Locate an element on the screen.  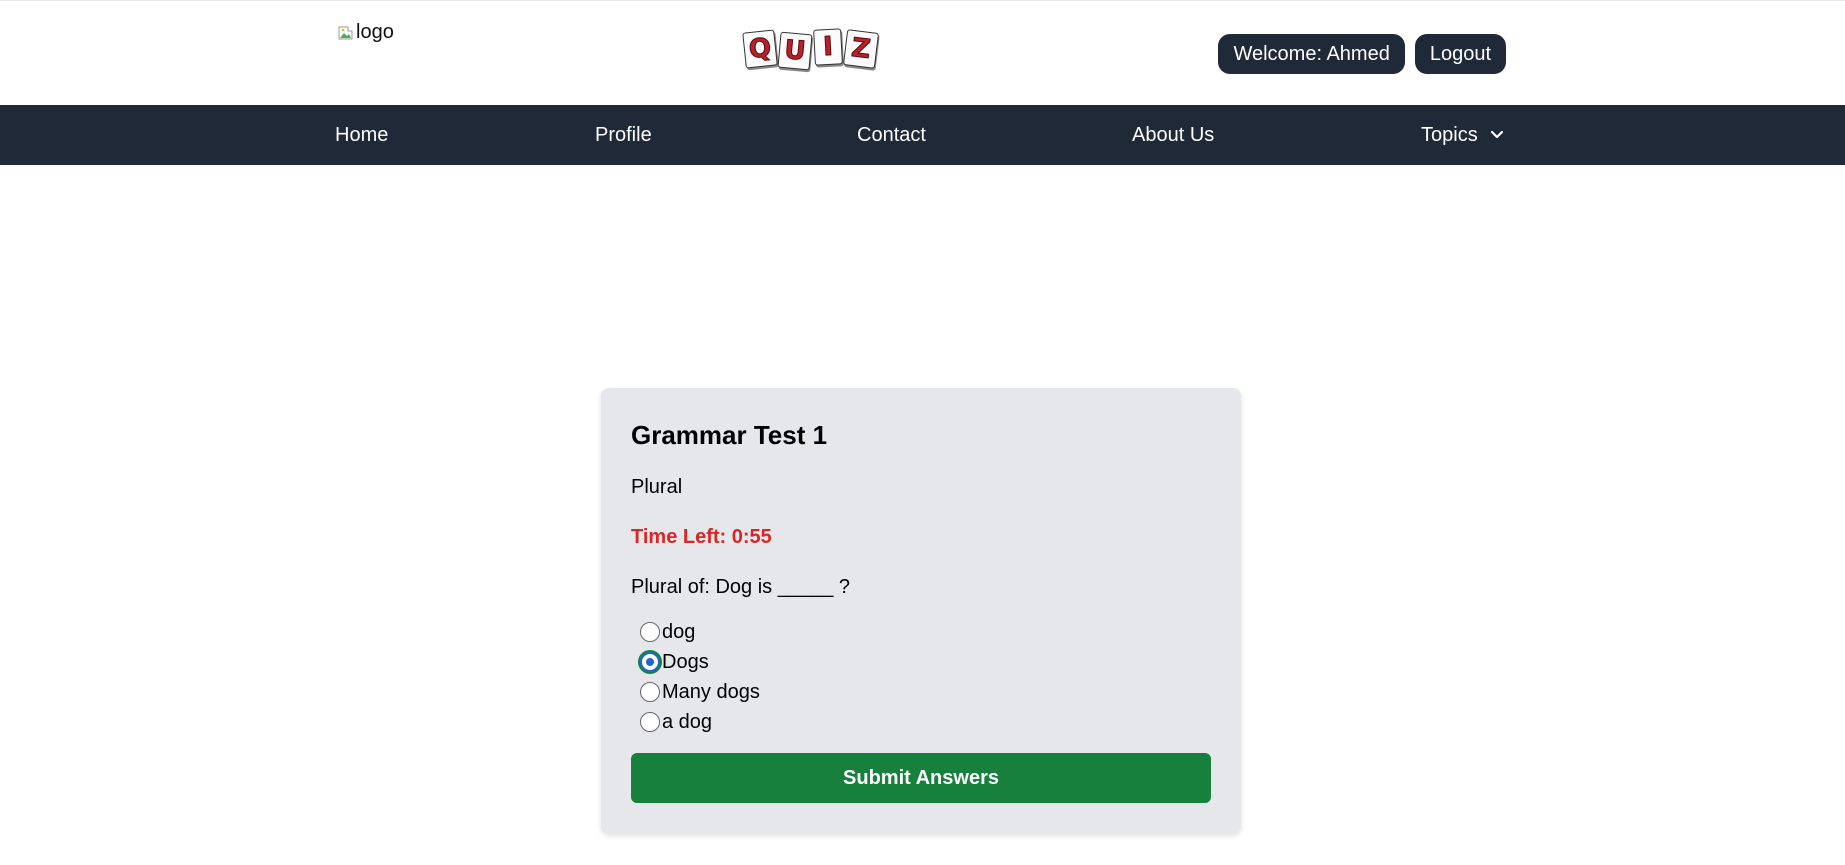
brand-tile: Z is located at coordinates (861, 49).